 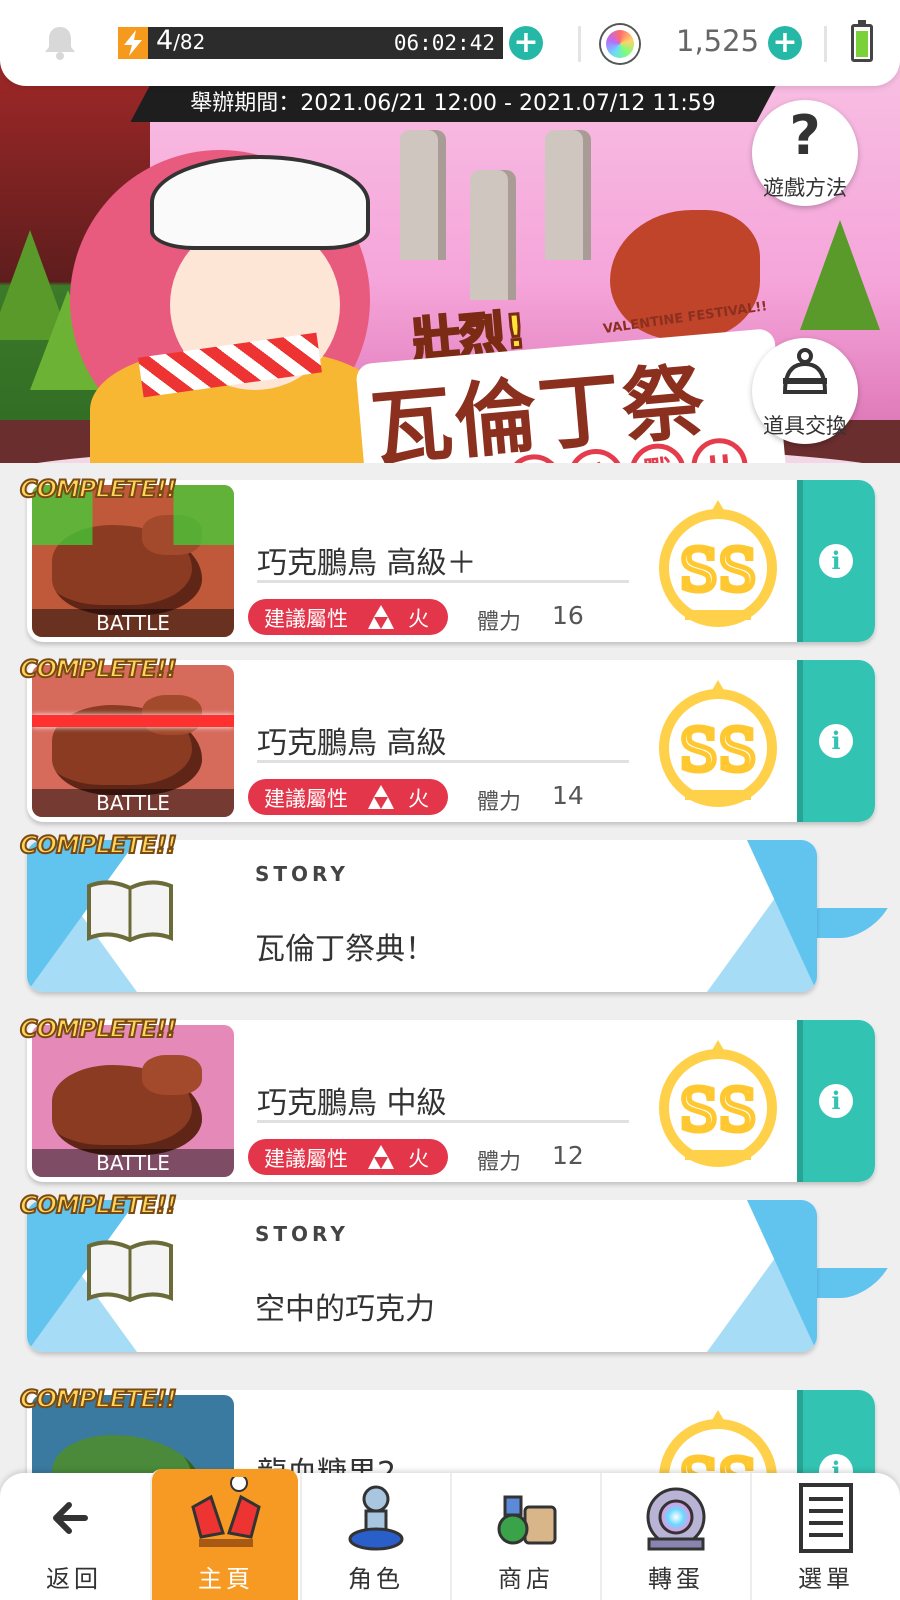 What do you see at coordinates (718, 41) in the screenshot?
I see `gem-count: 1,525` at bounding box center [718, 41].